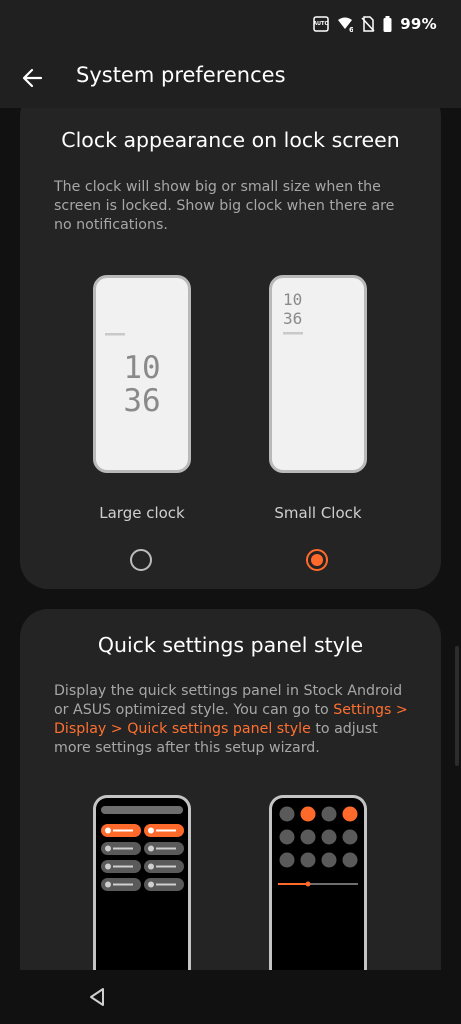 The height and width of the screenshot is (1024, 461). Describe the element at coordinates (318, 374) in the screenshot. I see `small-clock-preview: 10 36` at that location.